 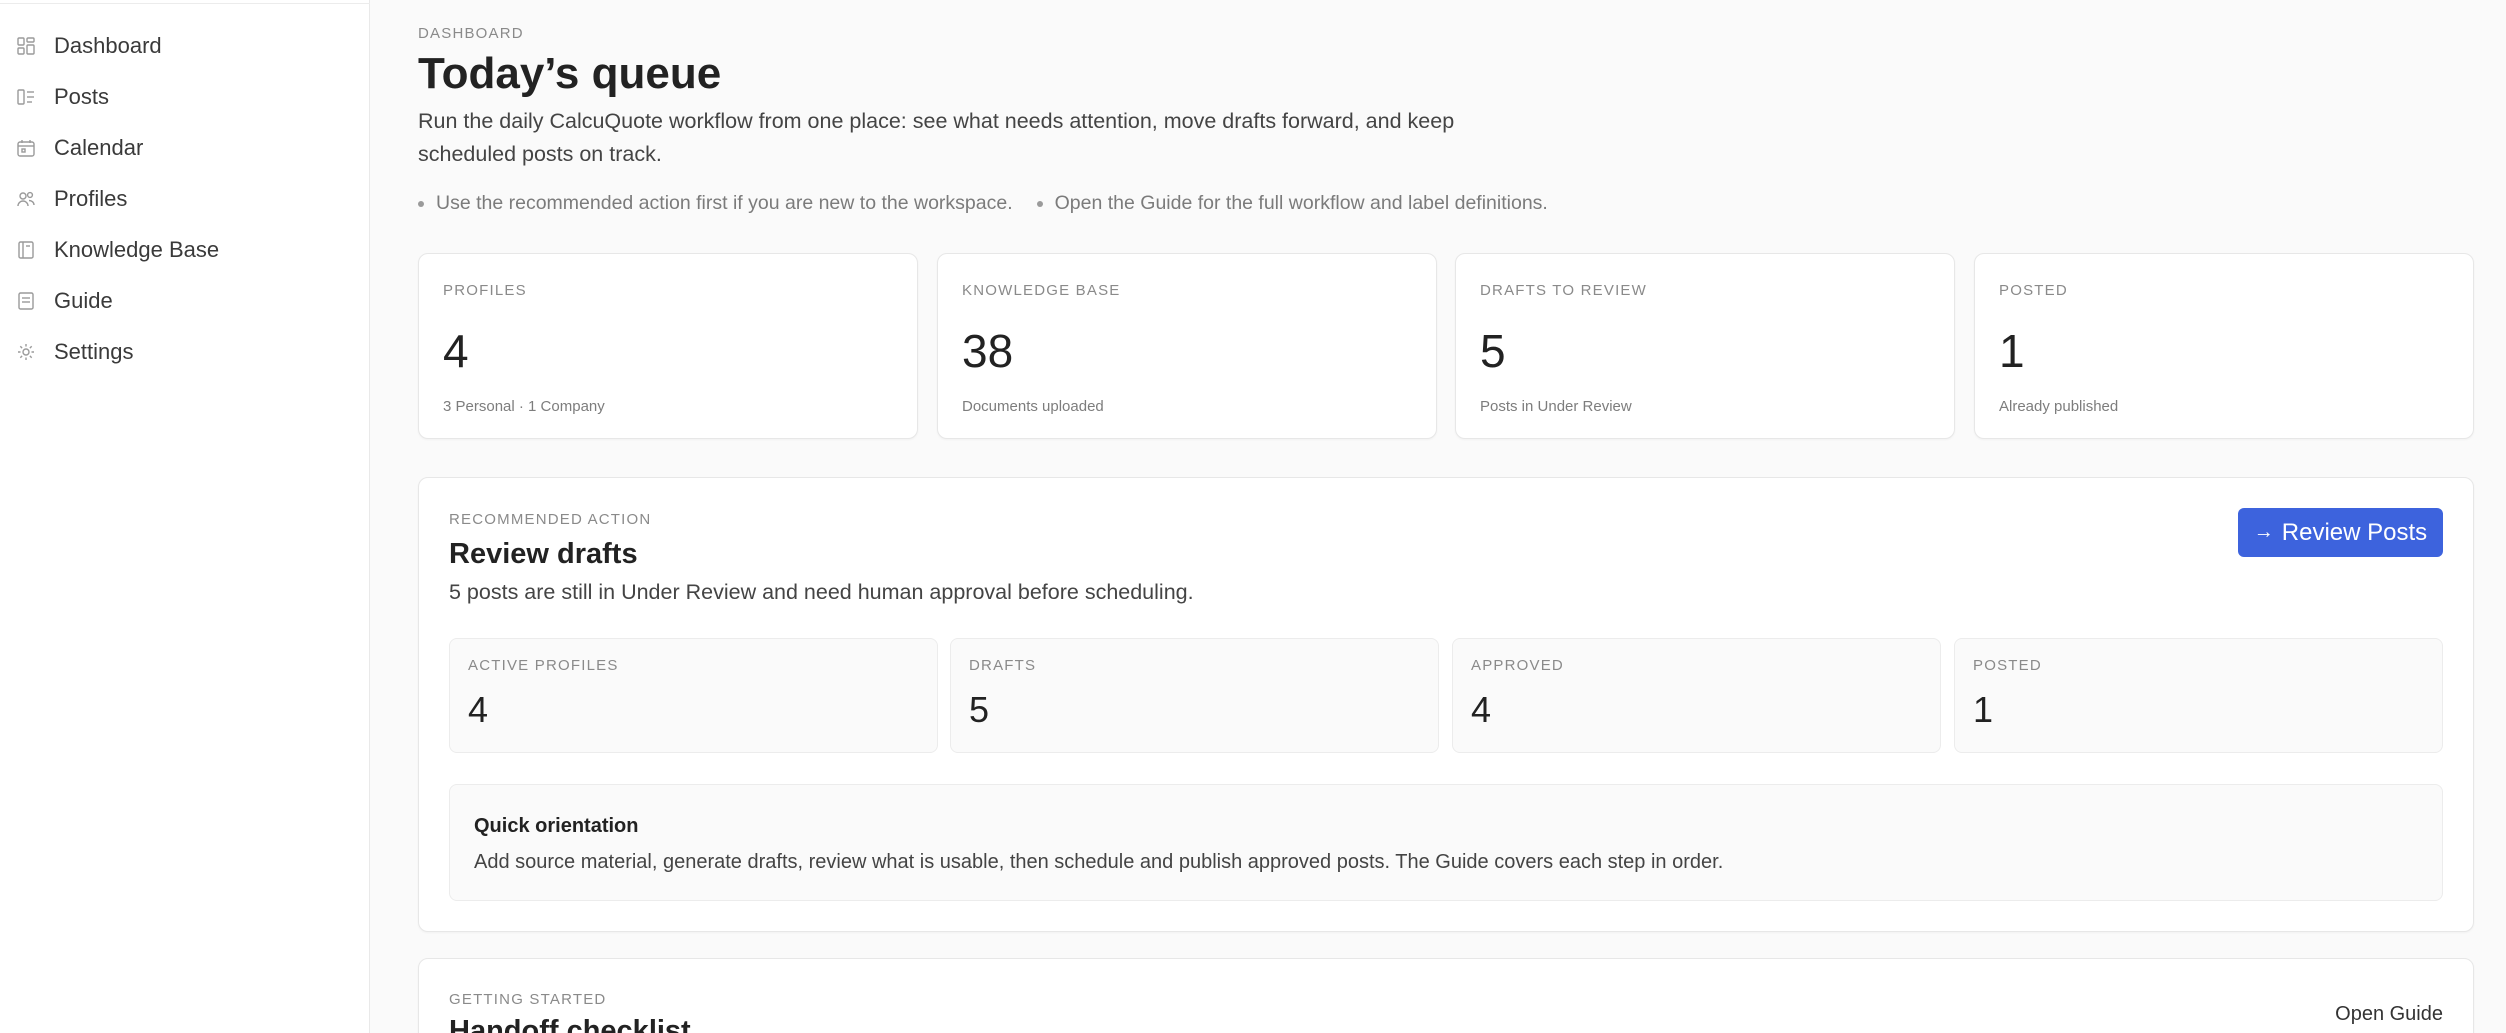 I want to click on metric-label: DRAFTS, so click(x=1003, y=665).